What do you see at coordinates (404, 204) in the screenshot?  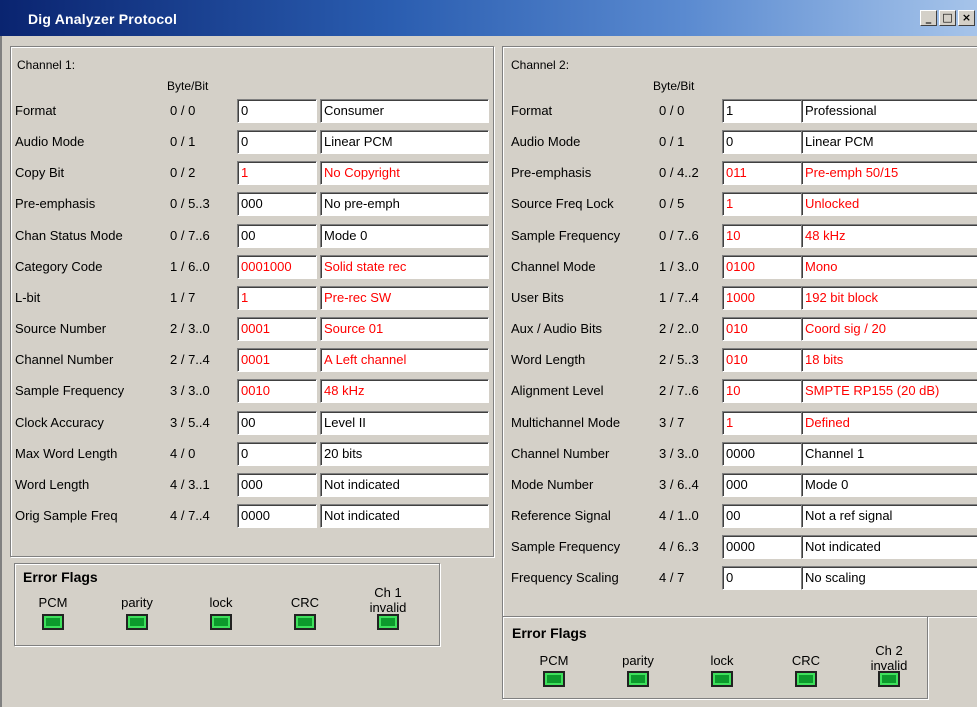 I see `decoded-value-field: No pre-emph` at bounding box center [404, 204].